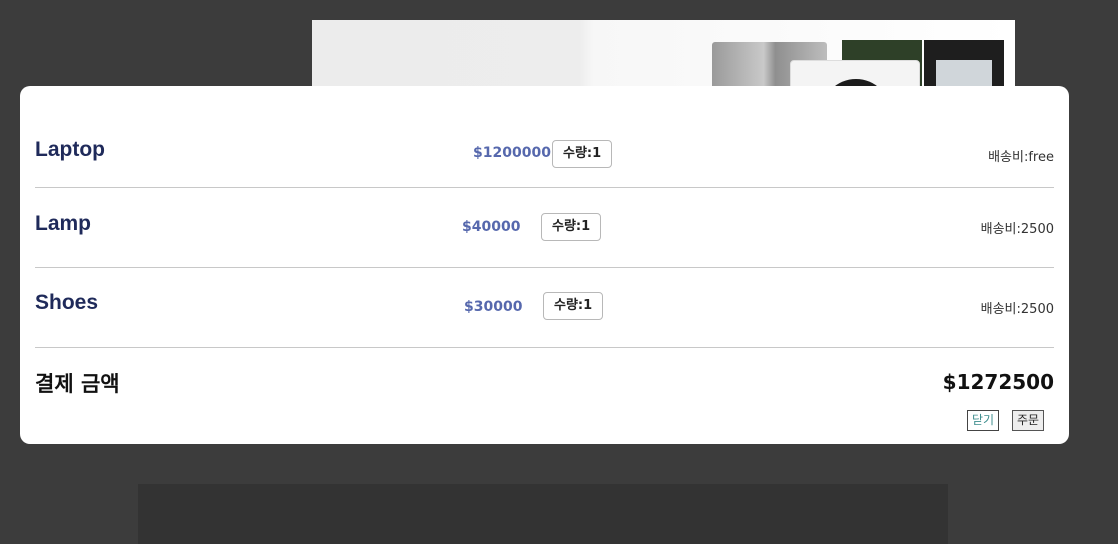 The width and height of the screenshot is (1118, 544). I want to click on background-footer, so click(543, 514).